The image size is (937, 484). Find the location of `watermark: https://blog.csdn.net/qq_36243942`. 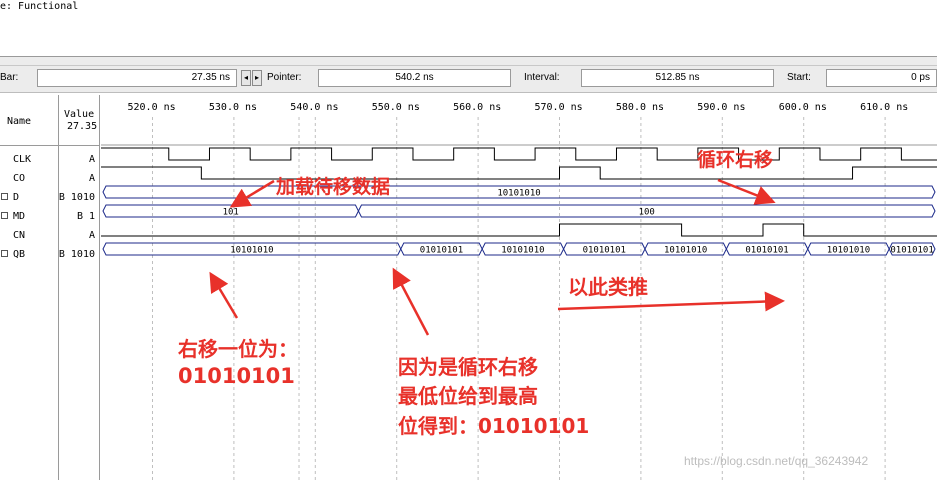

watermark: https://blog.csdn.net/qq_36243942 is located at coordinates (776, 461).